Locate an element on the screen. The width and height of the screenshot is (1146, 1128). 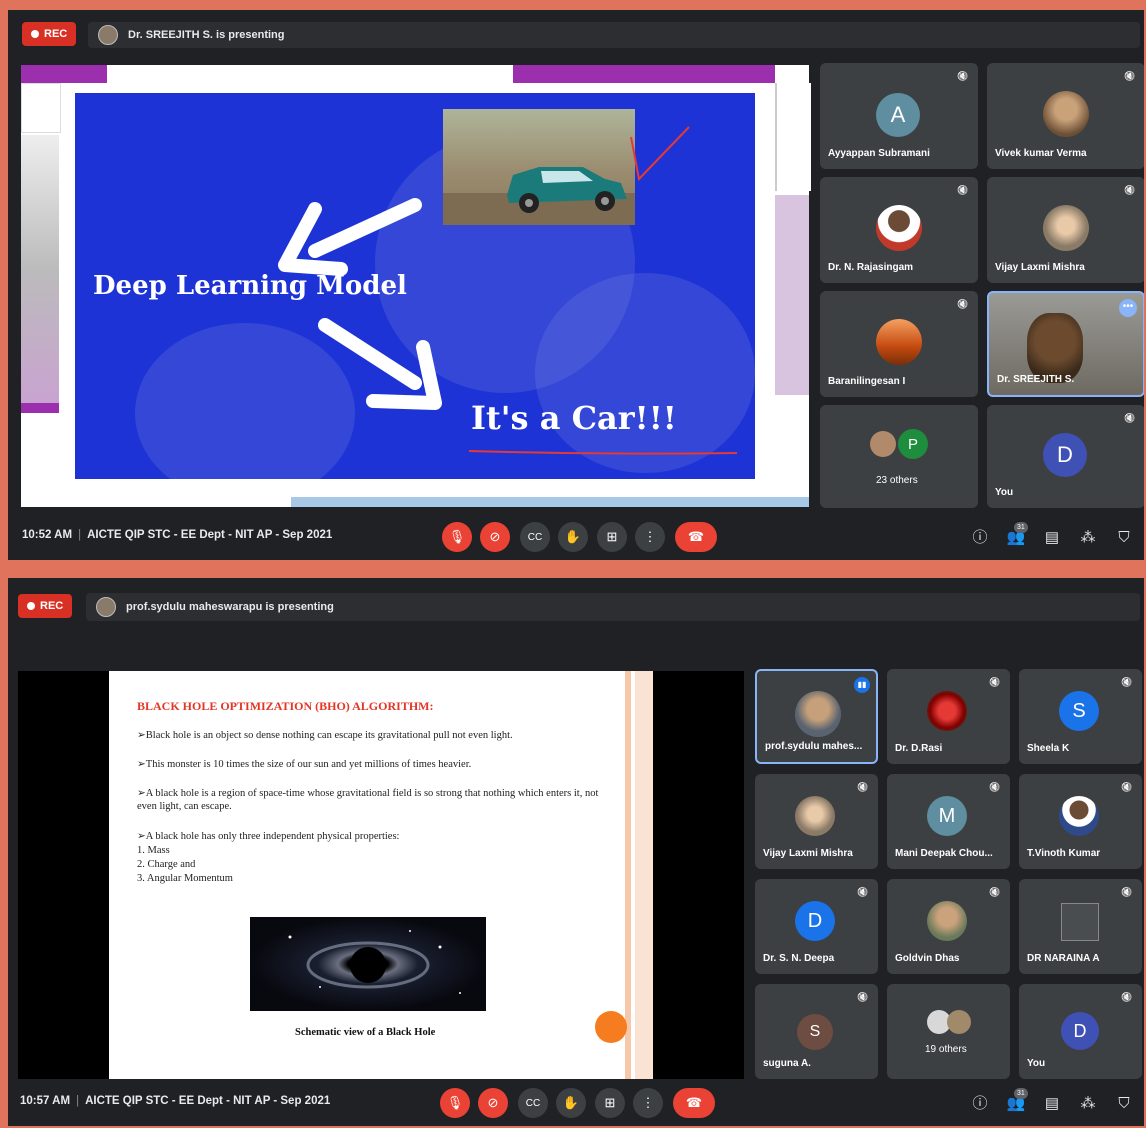
participant-name: Goldvin Dhas is located at coordinates (927, 958).